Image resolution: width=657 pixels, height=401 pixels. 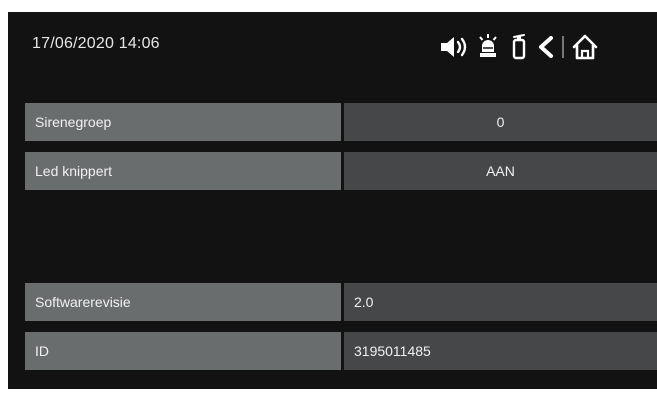 I want to click on info-row-softwarerevisie: Softwarerevisie 2.0, so click(x=341, y=302).